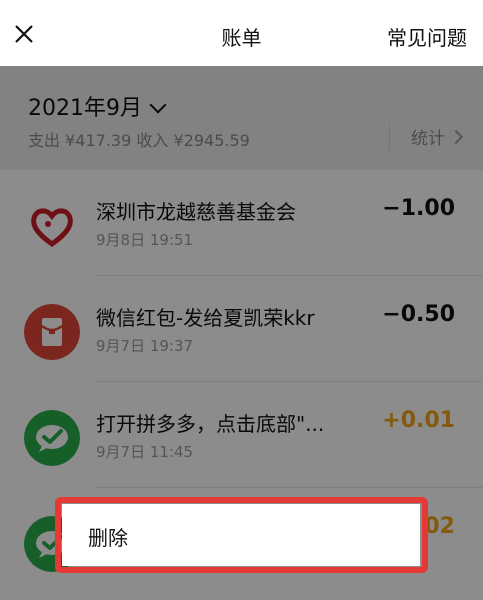 The height and width of the screenshot is (600, 483). What do you see at coordinates (241, 535) in the screenshot?
I see `highlight-box` at bounding box center [241, 535].